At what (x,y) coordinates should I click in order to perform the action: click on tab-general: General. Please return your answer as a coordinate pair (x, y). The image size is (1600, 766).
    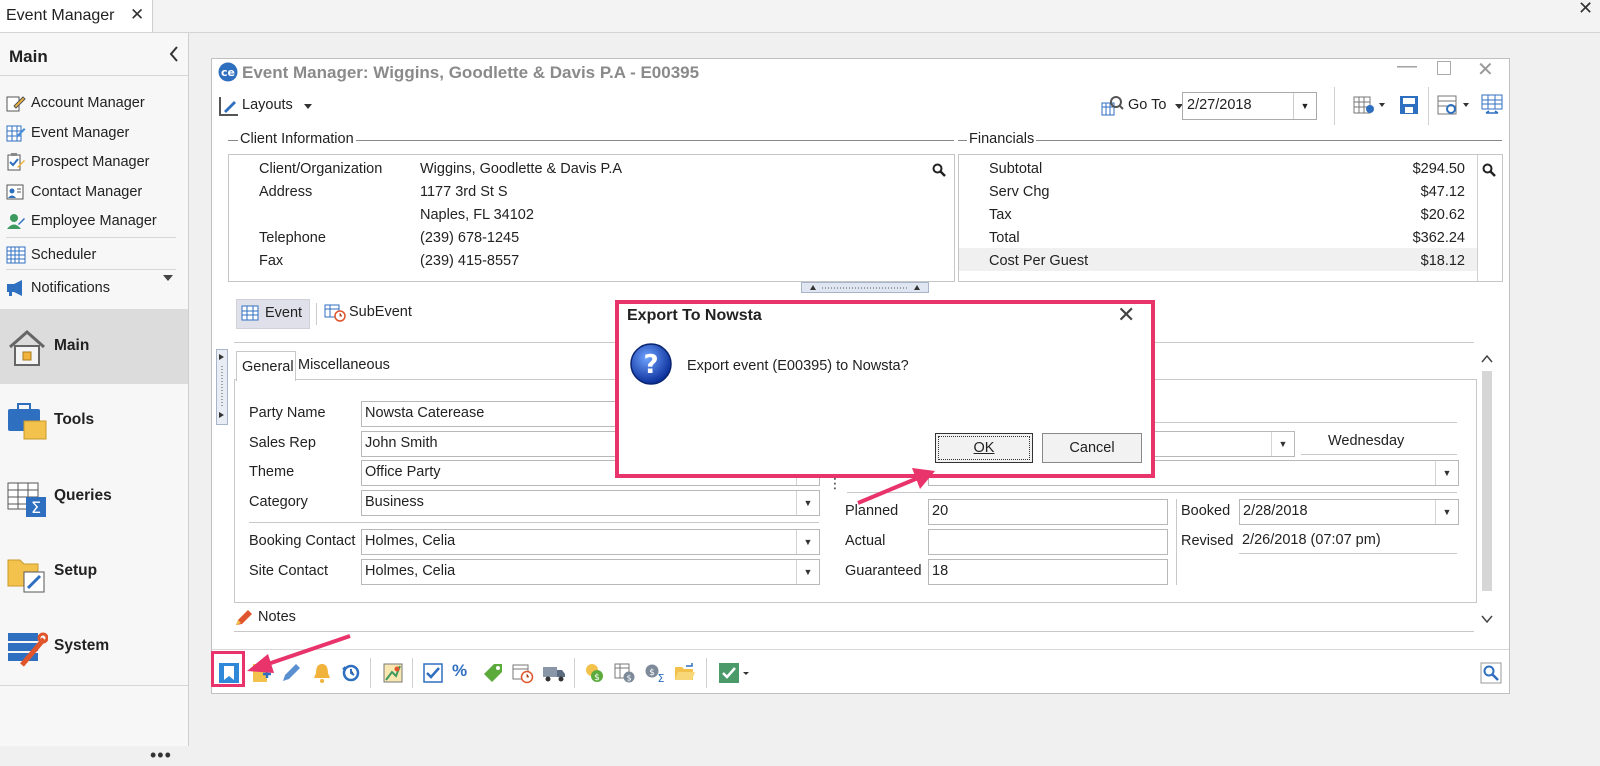
    Looking at the image, I should click on (266, 366).